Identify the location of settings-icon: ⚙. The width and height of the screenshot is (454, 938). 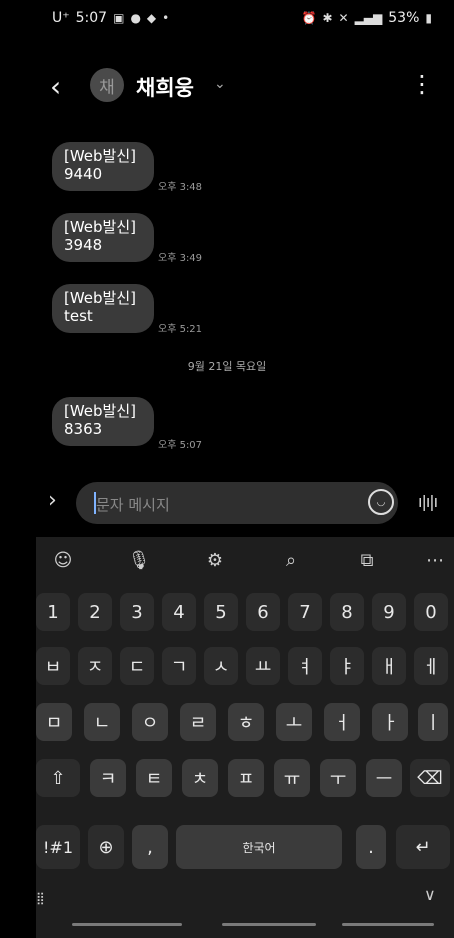
(215, 560).